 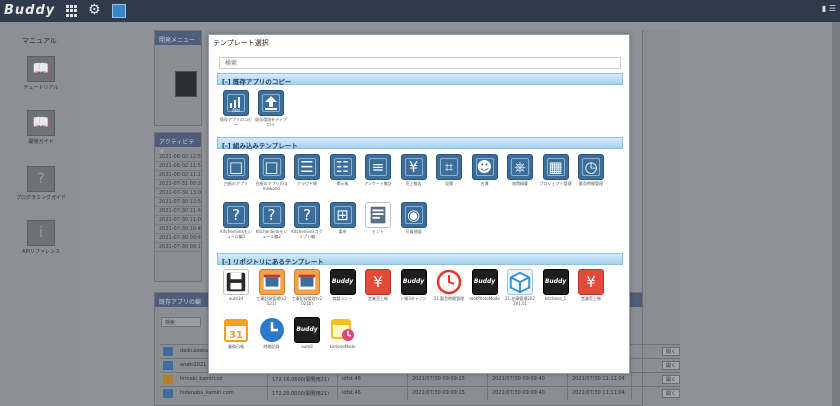 I want to click on buddy-logo-icon: Buddy, so click(x=484, y=282).